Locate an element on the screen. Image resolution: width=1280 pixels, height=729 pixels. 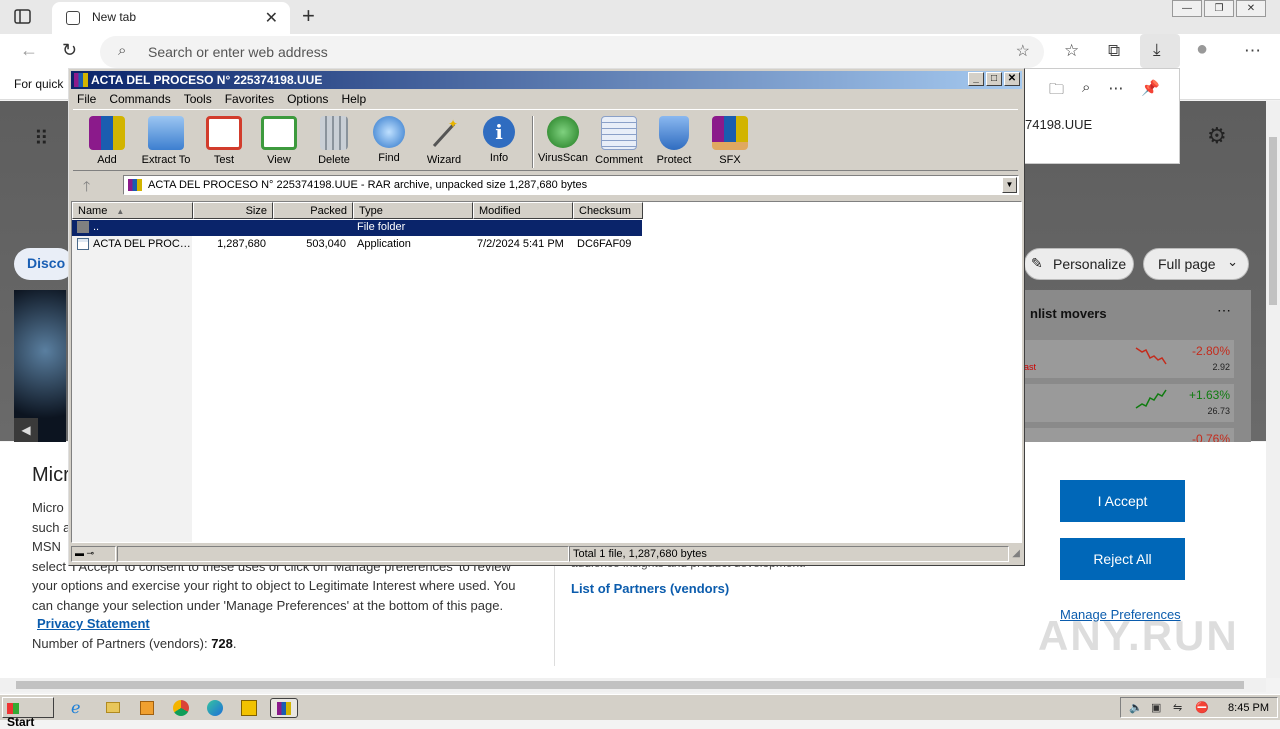
winrar-close-button: ✕ is located at coordinates (1012, 79).